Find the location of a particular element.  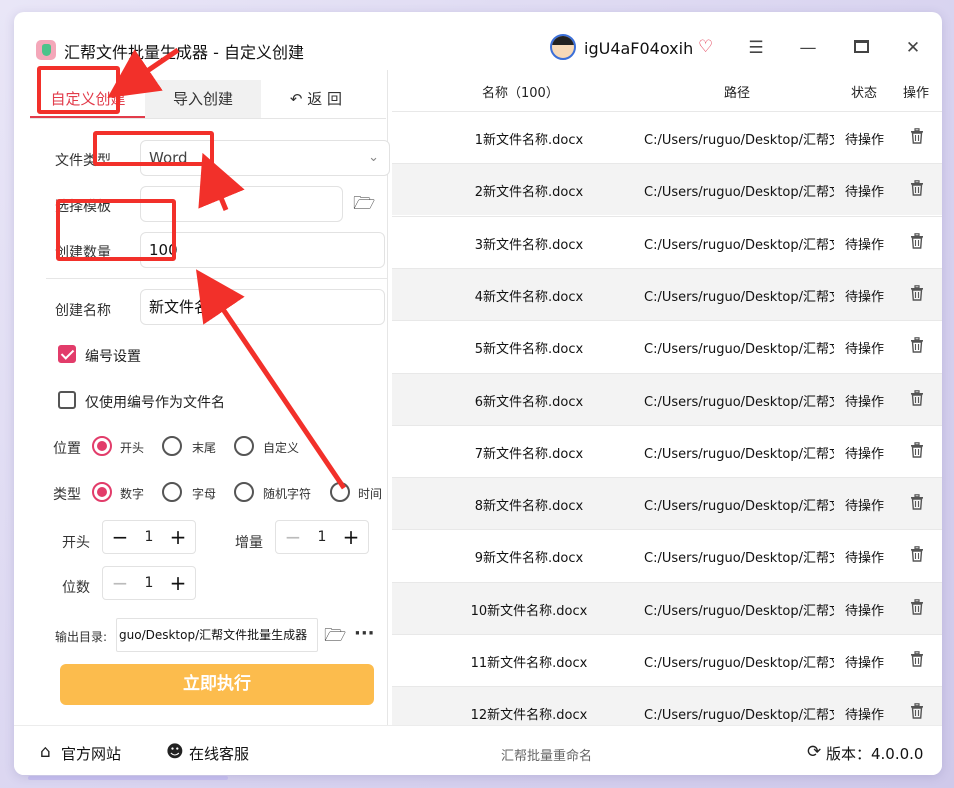

increment-stepper: − 1 + is located at coordinates (322, 537).